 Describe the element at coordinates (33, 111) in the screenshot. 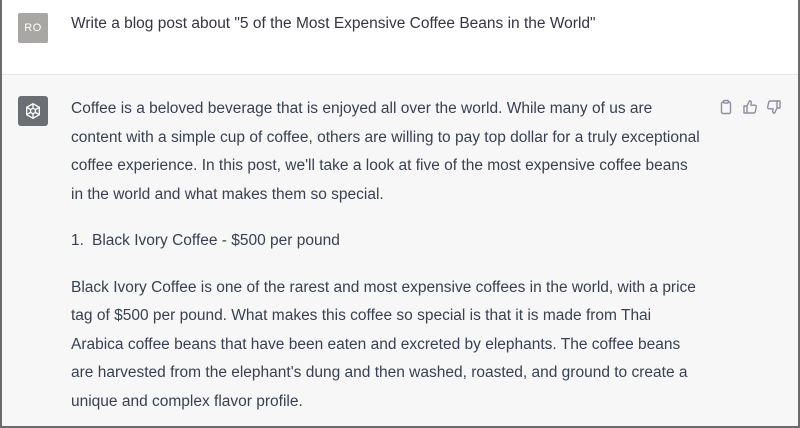

I see `openai-logo-icon` at that location.